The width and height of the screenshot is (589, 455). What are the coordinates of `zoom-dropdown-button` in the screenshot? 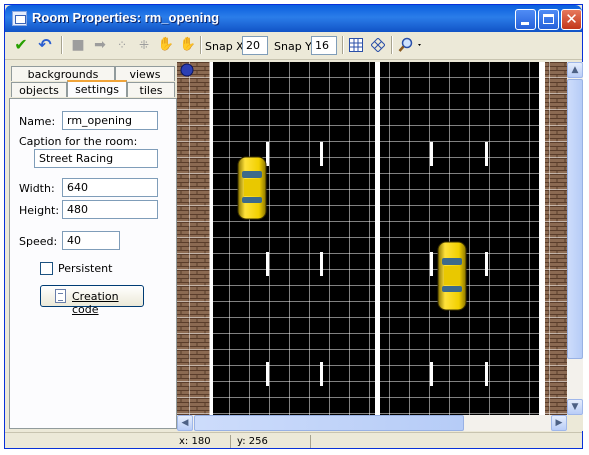 It's located at (411, 45).